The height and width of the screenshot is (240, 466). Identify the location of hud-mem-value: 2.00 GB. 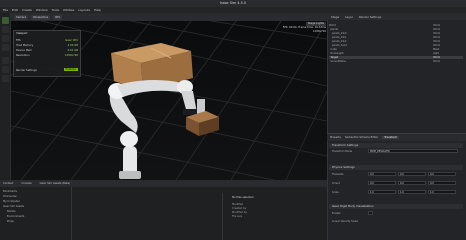
(72, 45).